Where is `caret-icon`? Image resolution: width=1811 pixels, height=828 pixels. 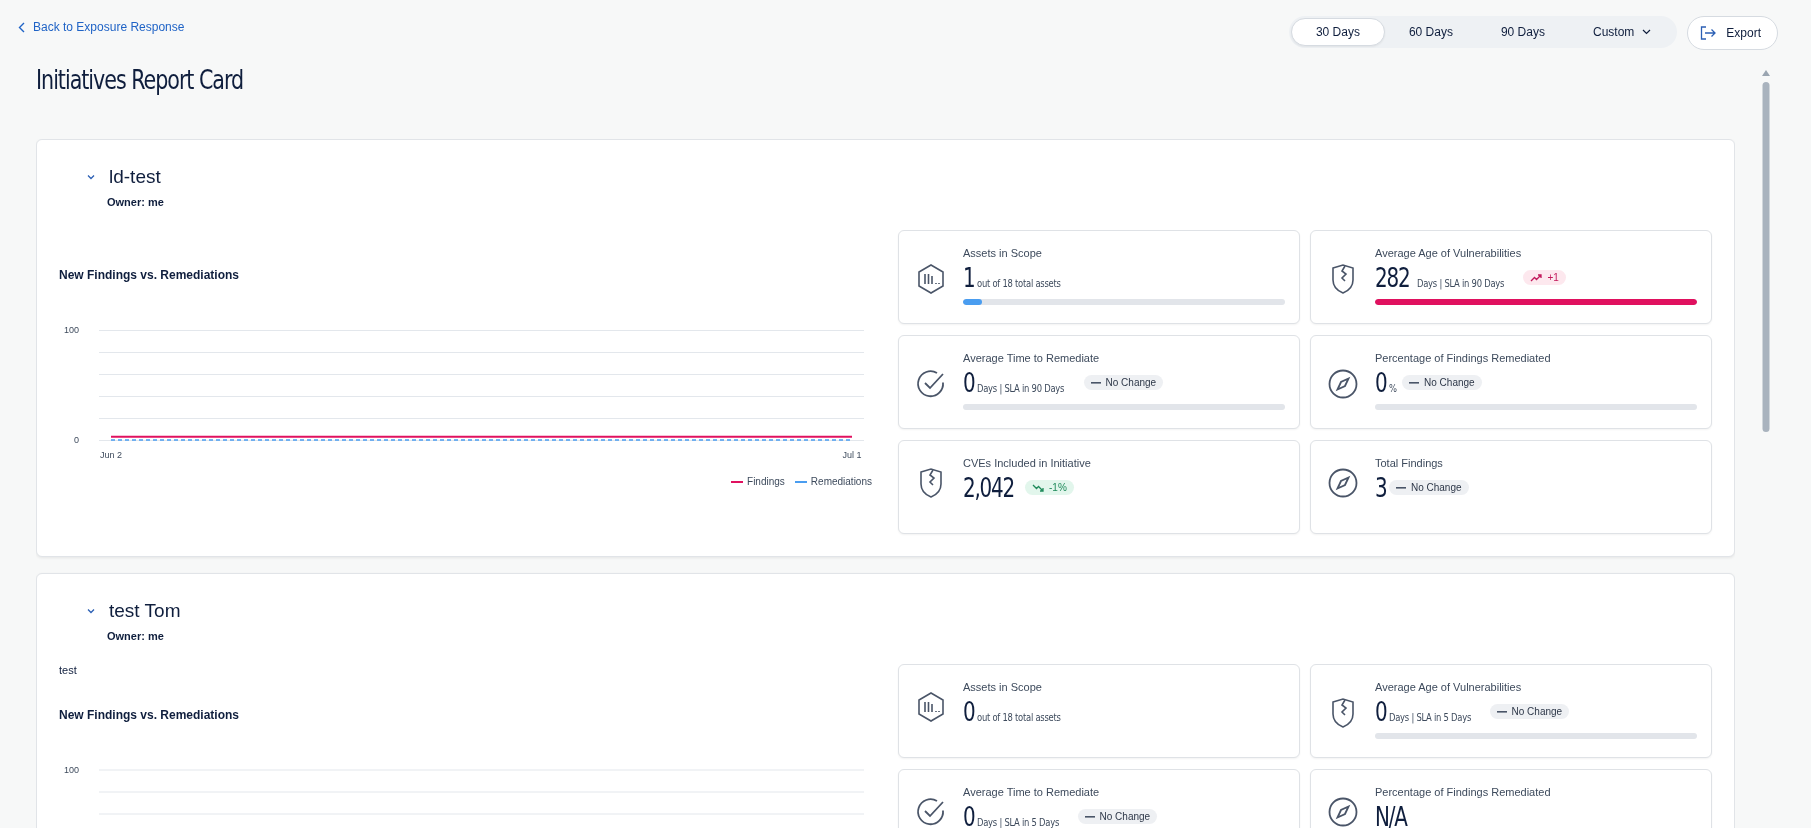
caret-icon is located at coordinates (1647, 32).